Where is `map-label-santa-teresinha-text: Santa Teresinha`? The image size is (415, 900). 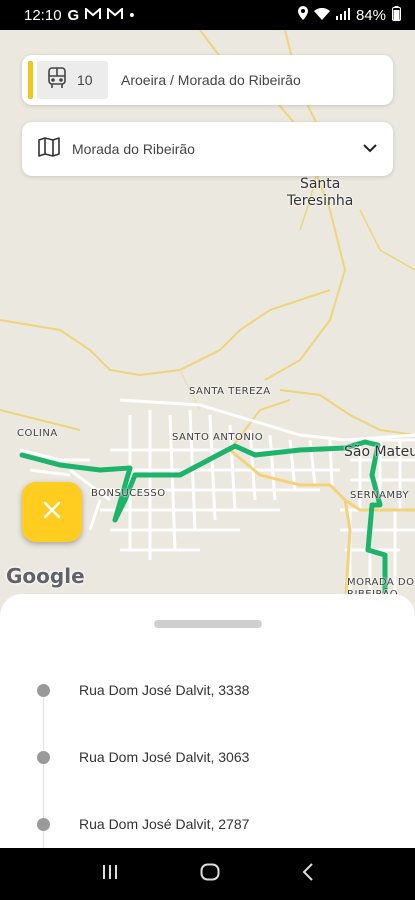
map-label-santa-teresinha-text: Santa Teresinha is located at coordinates (320, 192).